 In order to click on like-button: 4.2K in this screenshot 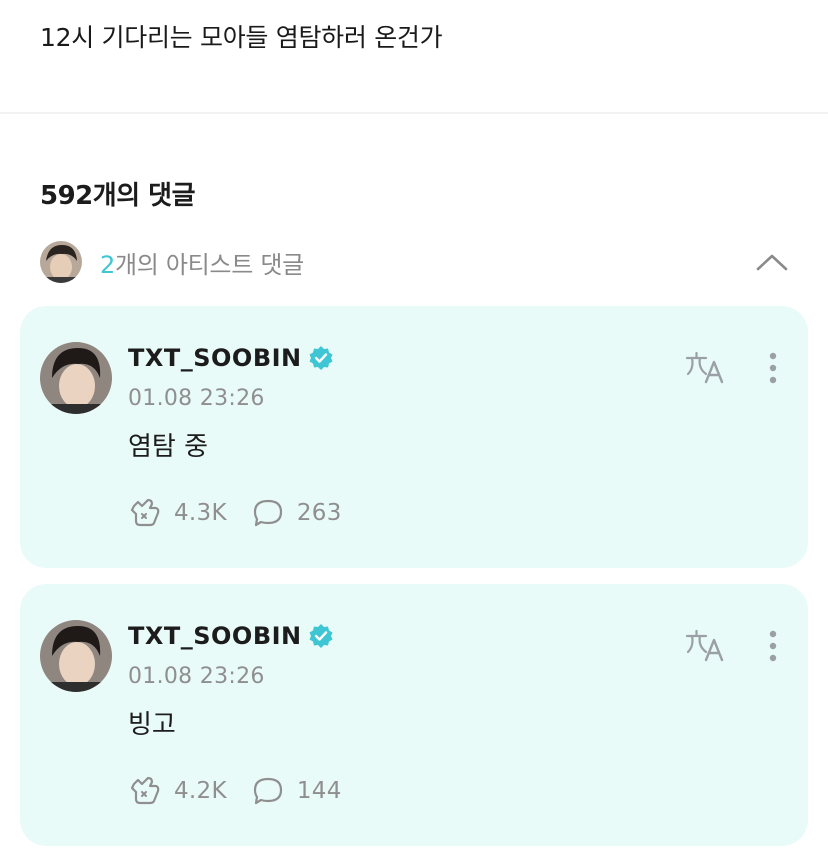, I will do `click(177, 791)`.